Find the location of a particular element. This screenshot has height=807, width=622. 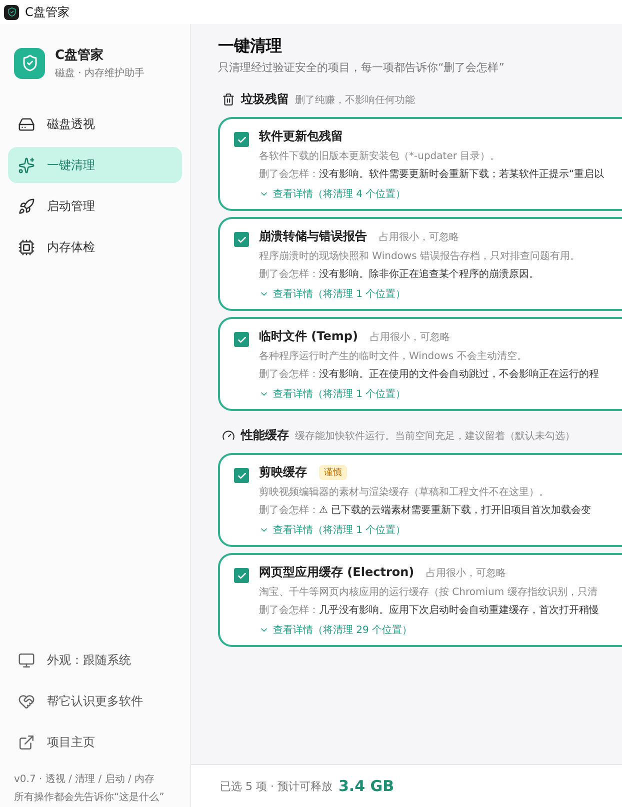

app-icon is located at coordinates (11, 12).